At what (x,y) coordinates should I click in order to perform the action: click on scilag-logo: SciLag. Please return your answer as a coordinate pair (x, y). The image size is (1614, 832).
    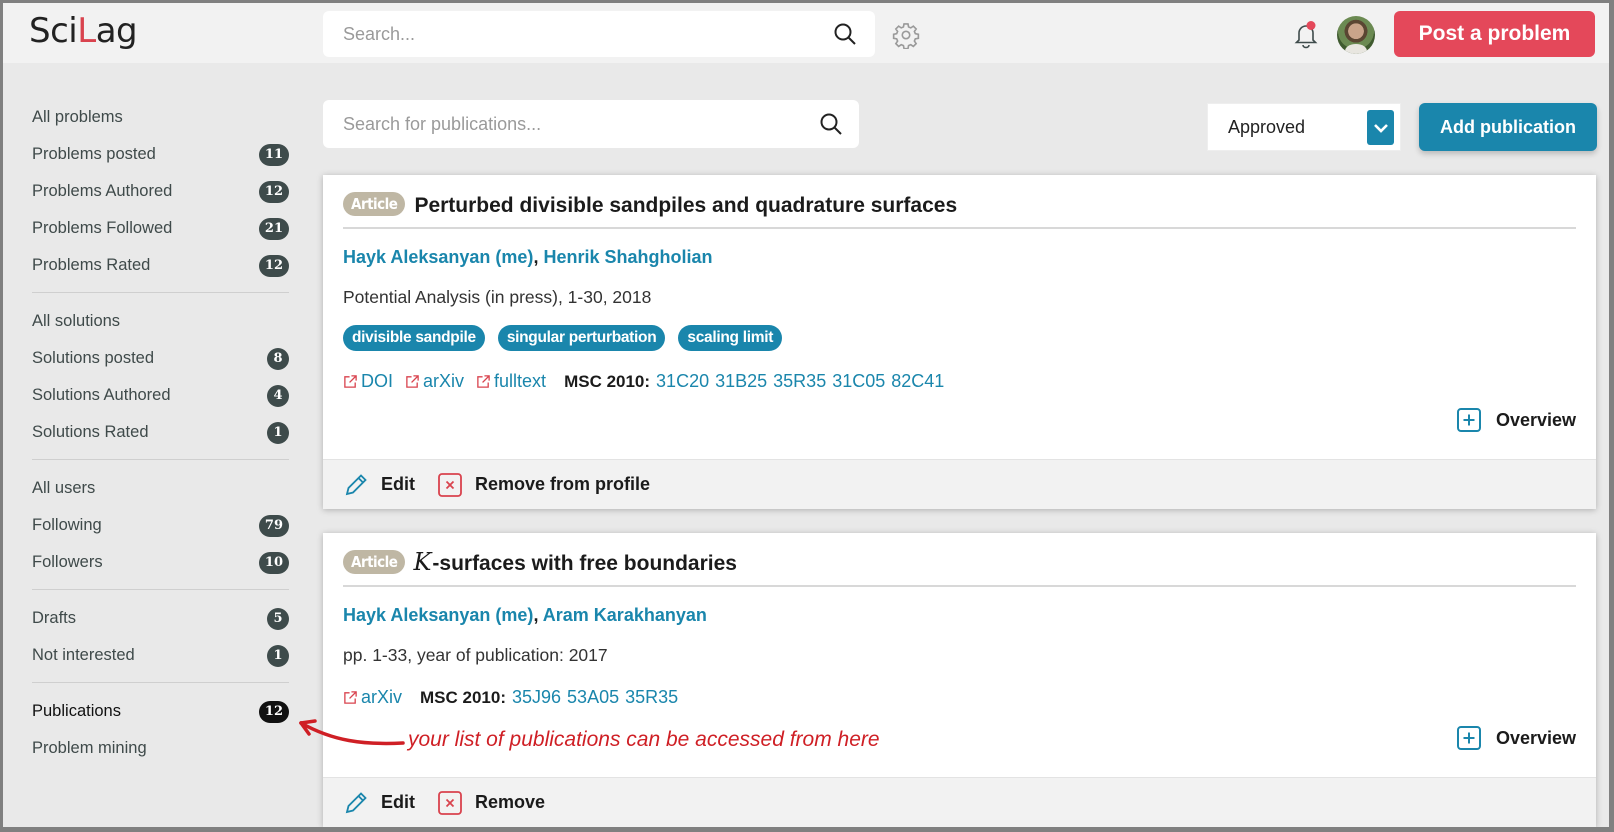
    Looking at the image, I should click on (83, 31).